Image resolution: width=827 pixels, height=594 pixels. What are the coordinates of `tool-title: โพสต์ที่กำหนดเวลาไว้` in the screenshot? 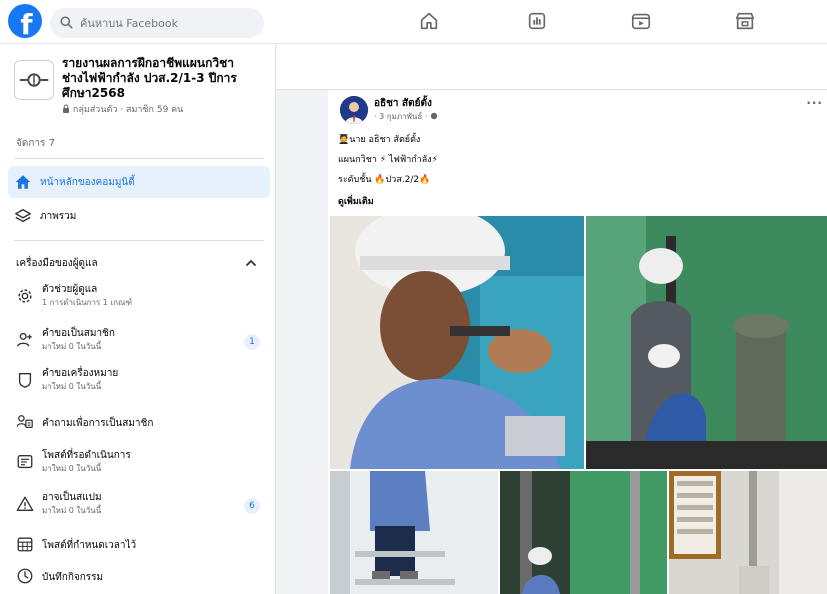 It's located at (89, 545).